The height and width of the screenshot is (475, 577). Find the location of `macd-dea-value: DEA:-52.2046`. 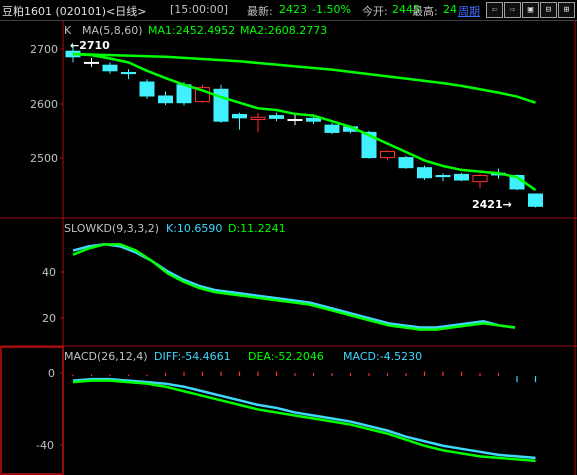

macd-dea-value: DEA:-52.2046 is located at coordinates (286, 356).